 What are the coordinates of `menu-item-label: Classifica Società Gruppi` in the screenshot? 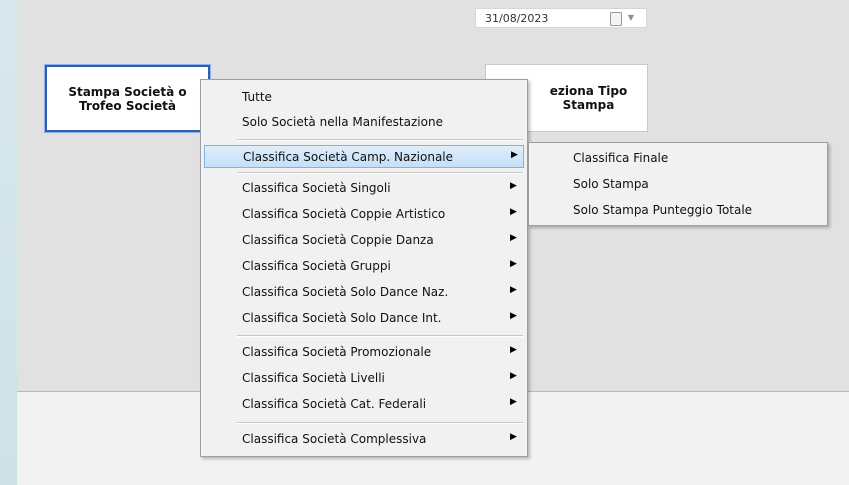 It's located at (316, 266).